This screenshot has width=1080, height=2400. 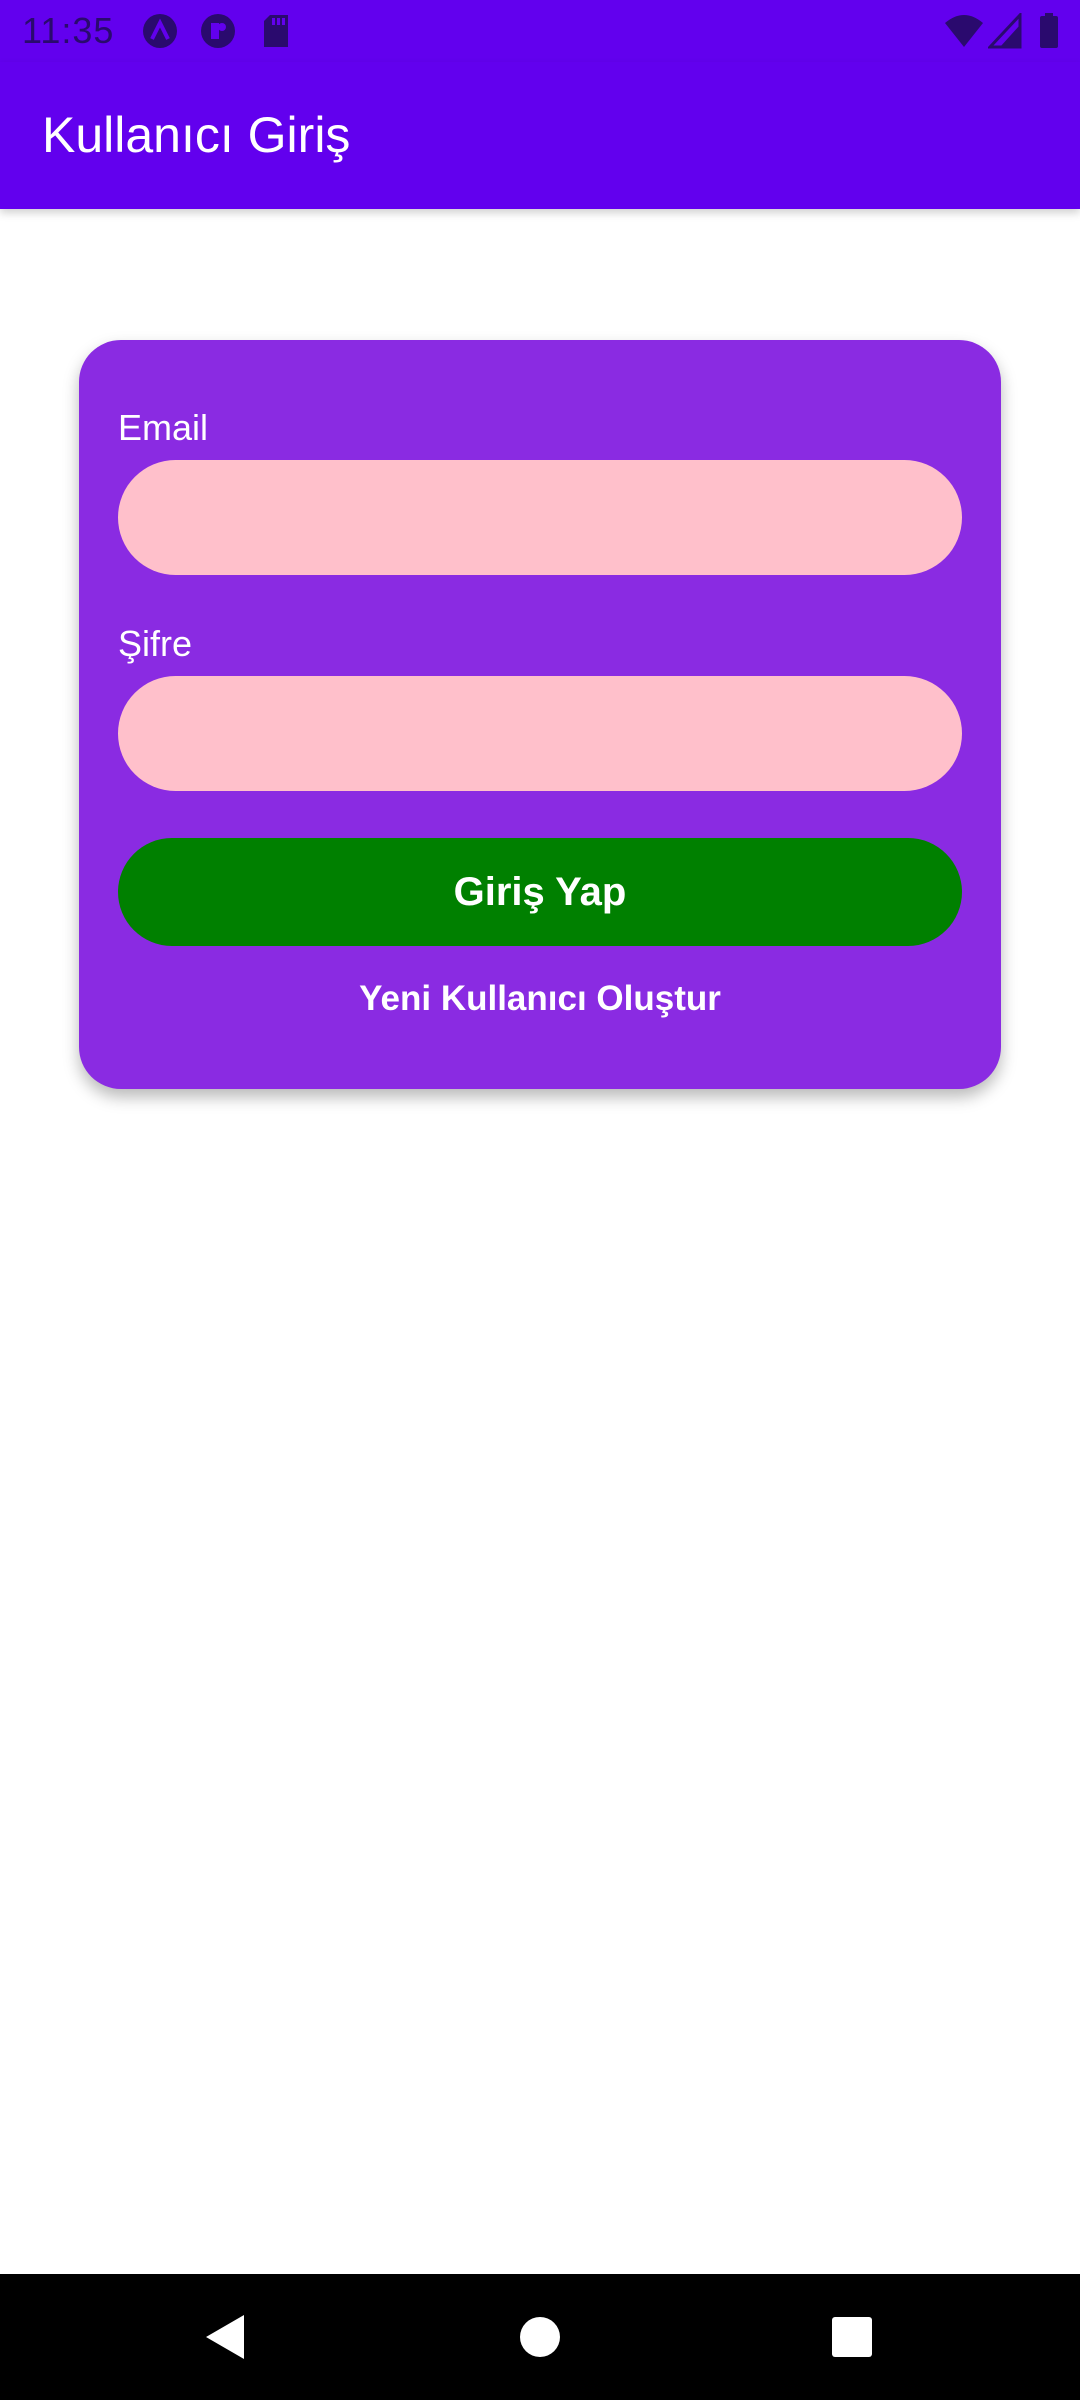 What do you see at coordinates (160, 31) in the screenshot?
I see `android-studio-icon` at bounding box center [160, 31].